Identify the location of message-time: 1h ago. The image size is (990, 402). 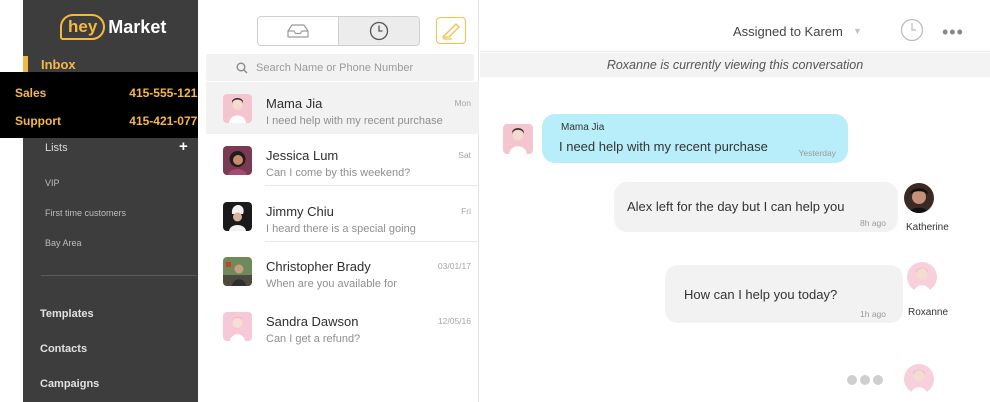
(873, 314).